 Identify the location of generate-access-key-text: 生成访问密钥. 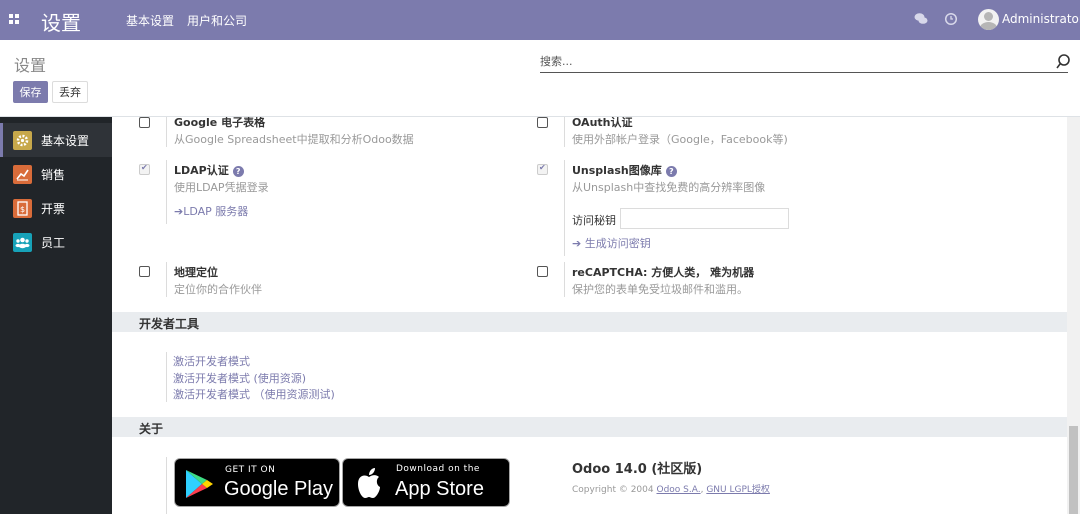
(617, 243).